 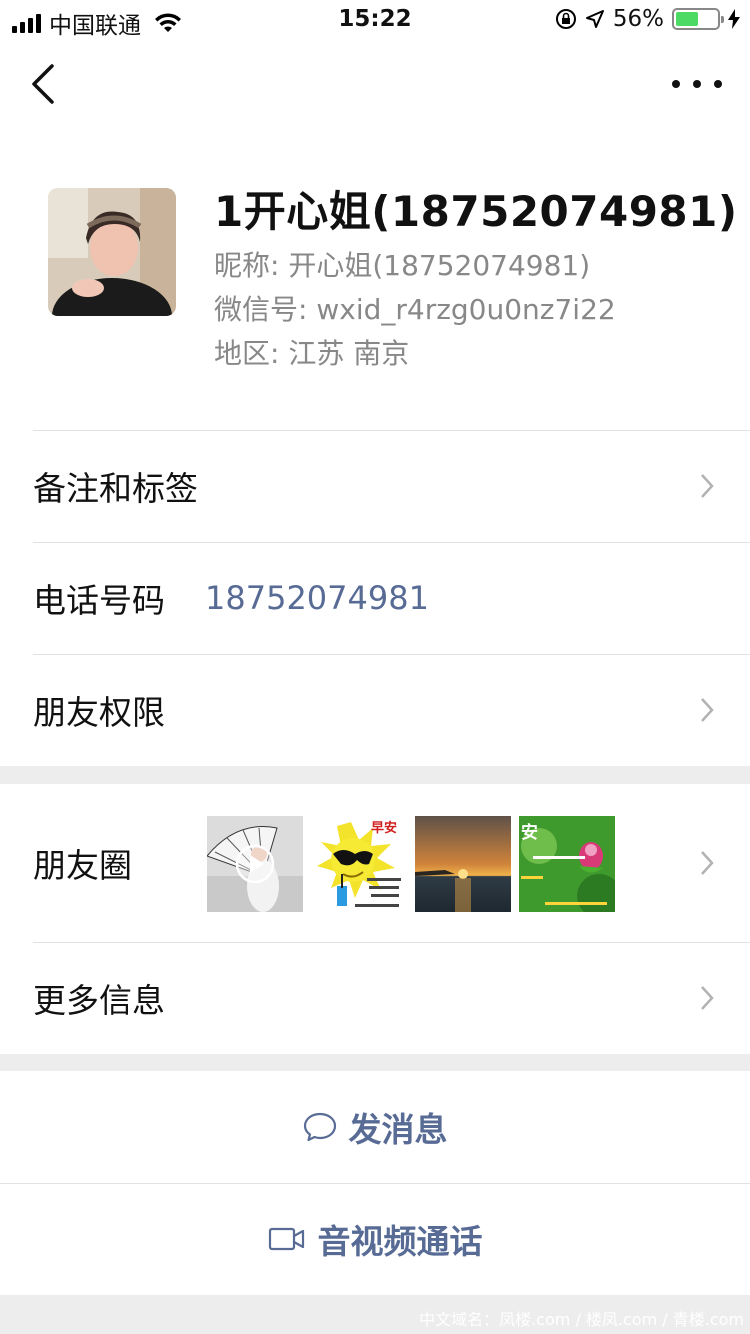 I want to click on region-line: 地区: 江苏 南京, so click(x=311, y=352).